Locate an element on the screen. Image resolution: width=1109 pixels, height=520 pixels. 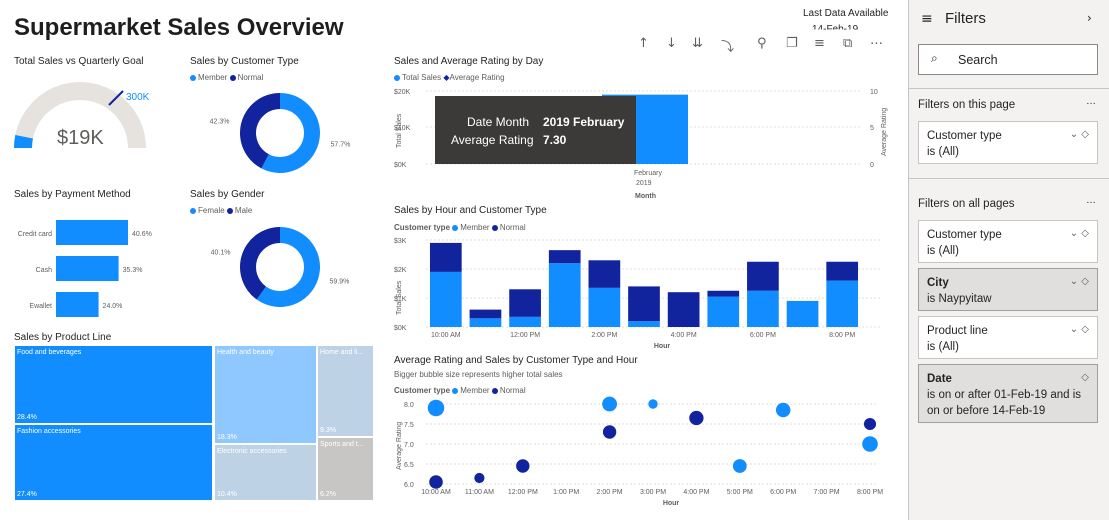
payment-bar-chart: Credit card 40.6% Cash 35.3% Ewallet 24.0% is located at coordinates (95, 265).